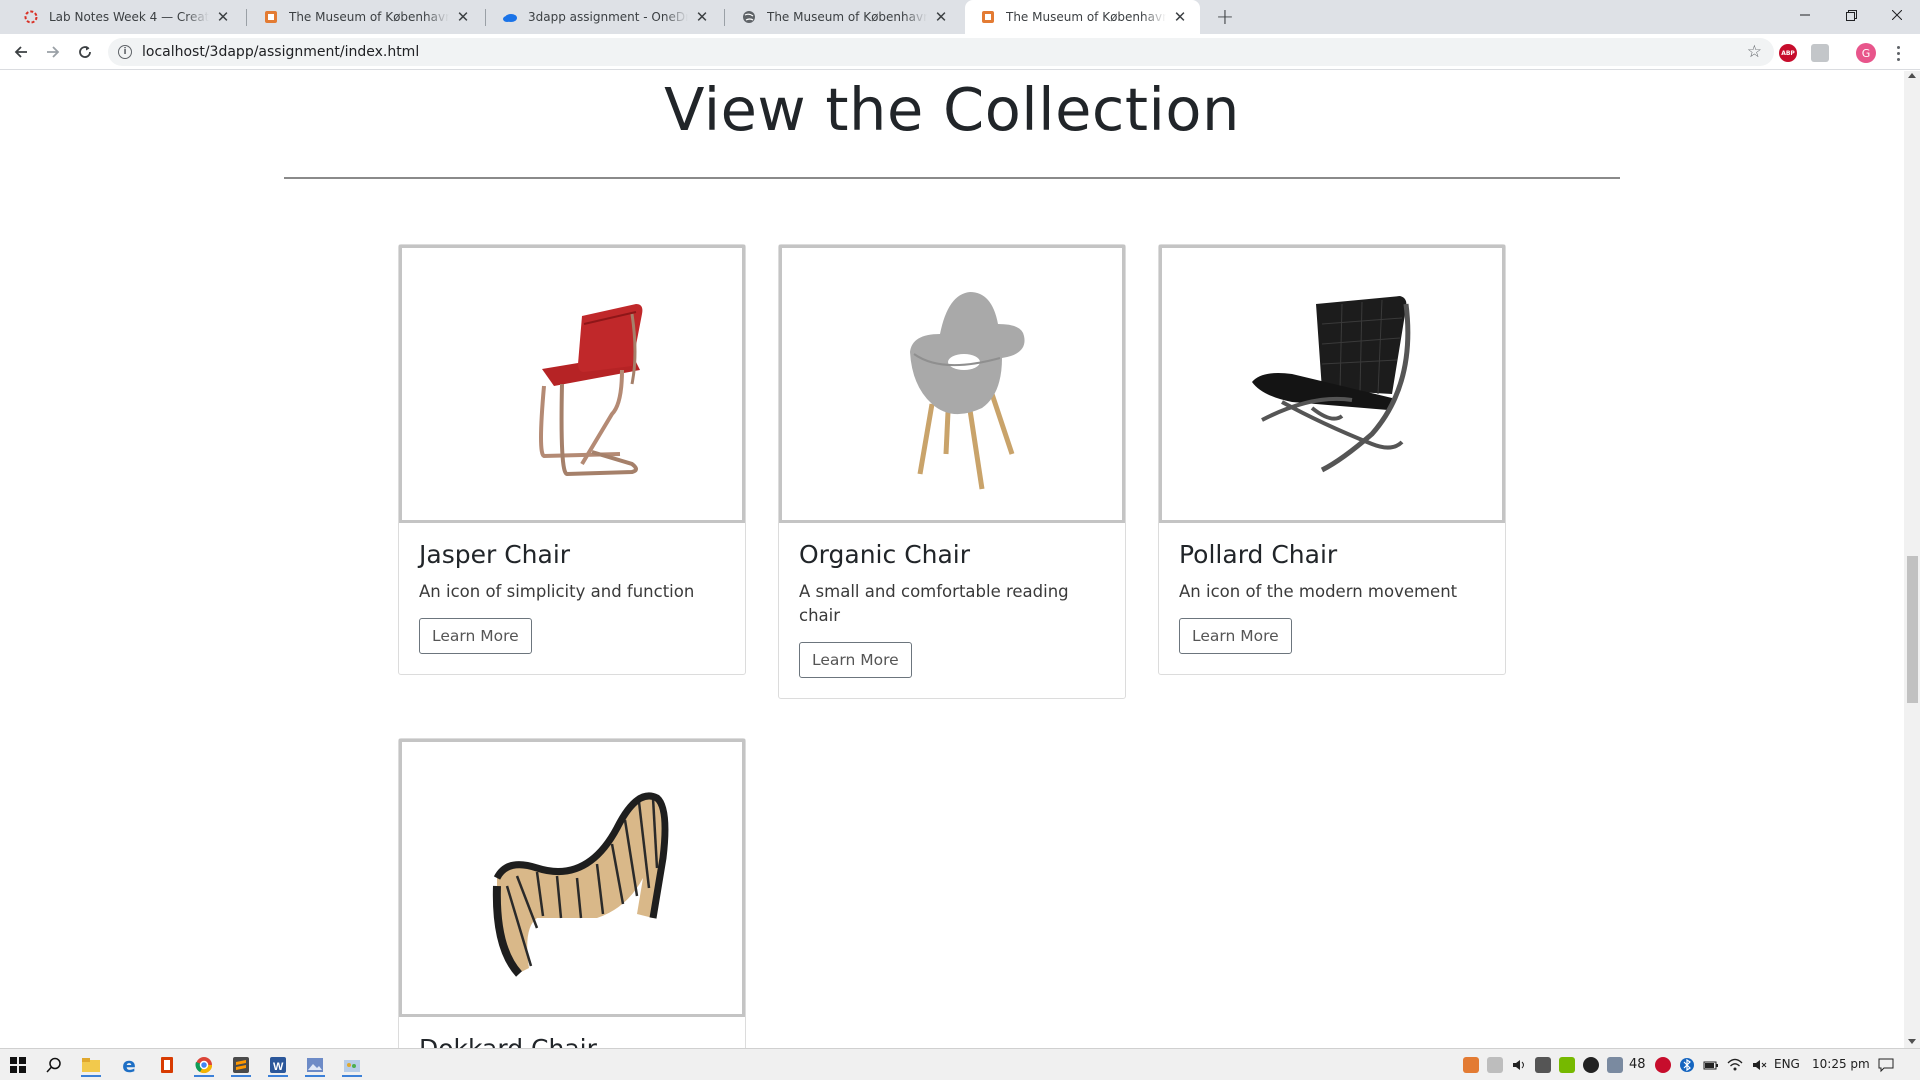 The image size is (1920, 1080). Describe the element at coordinates (1912, 75) in the screenshot. I see `scroll-up-arrow-icon` at that location.